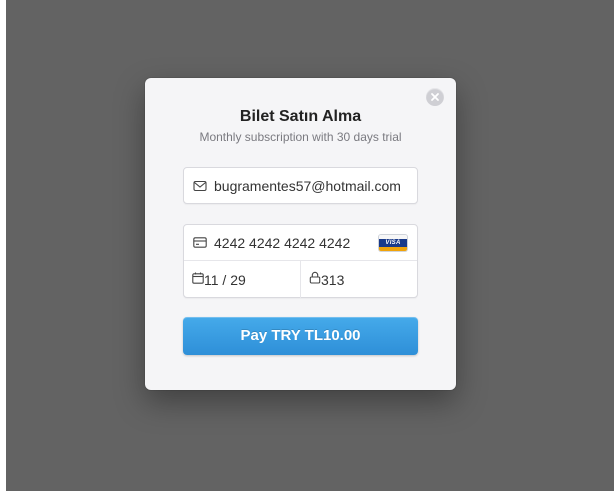 This screenshot has height=495, width=614. What do you see at coordinates (200, 243) in the screenshot?
I see `credit-card-icon` at bounding box center [200, 243].